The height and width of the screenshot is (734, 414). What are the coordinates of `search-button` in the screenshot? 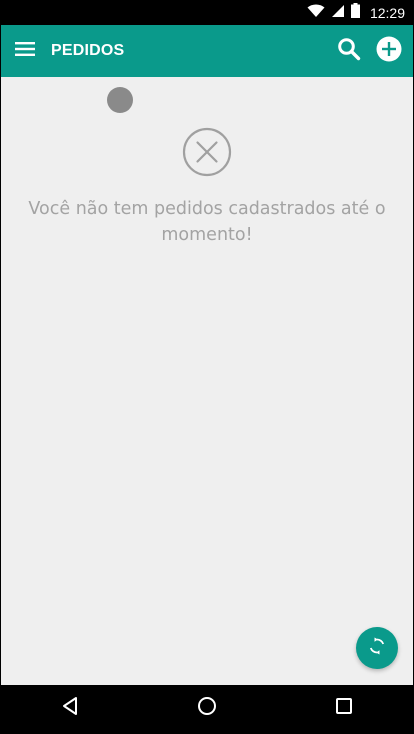 It's located at (349, 51).